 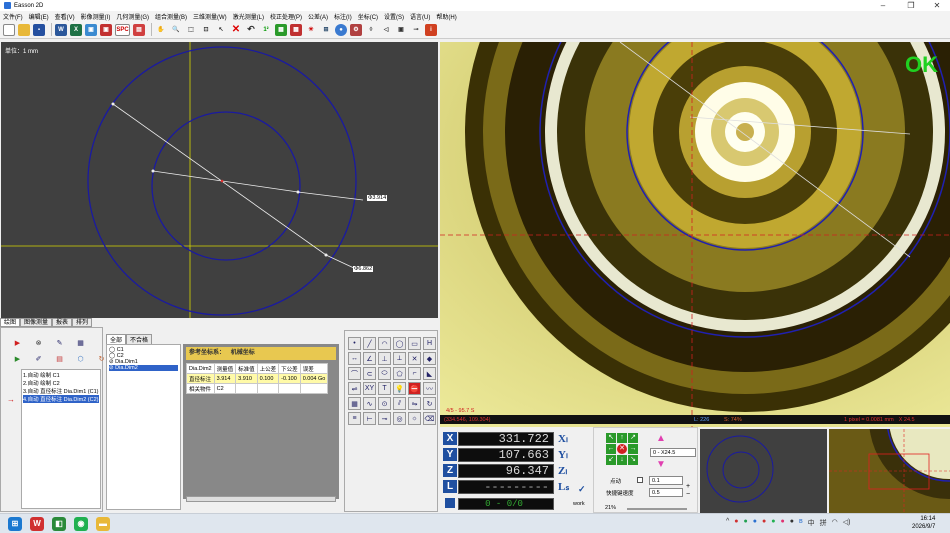 What do you see at coordinates (266, 29) in the screenshot?
I see `sort-icon: 1²` at bounding box center [266, 29].